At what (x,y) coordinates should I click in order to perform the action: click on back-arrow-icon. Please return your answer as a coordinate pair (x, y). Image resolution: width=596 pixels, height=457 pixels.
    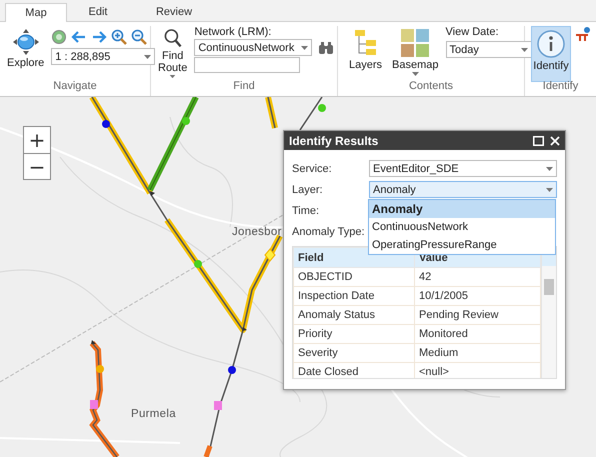
    Looking at the image, I should click on (79, 37).